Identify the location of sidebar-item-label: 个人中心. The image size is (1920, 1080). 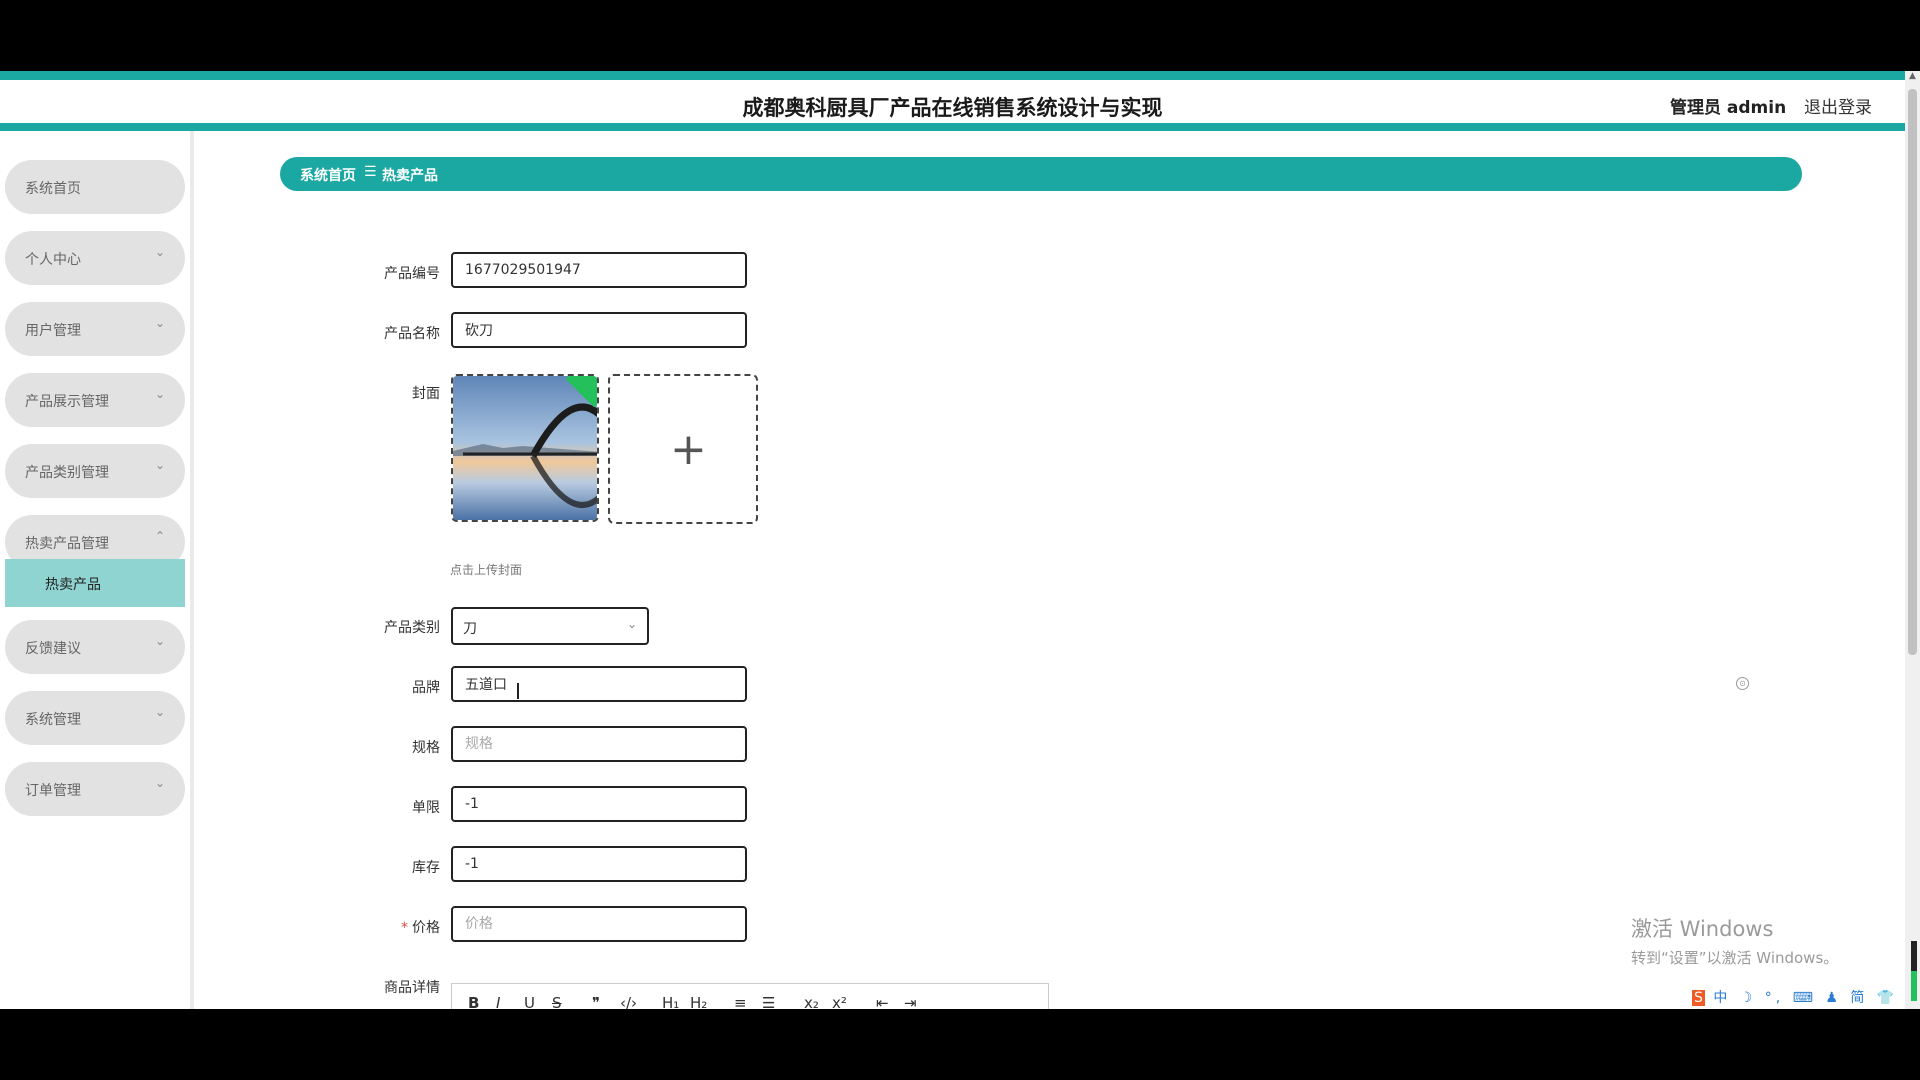
(53, 260).